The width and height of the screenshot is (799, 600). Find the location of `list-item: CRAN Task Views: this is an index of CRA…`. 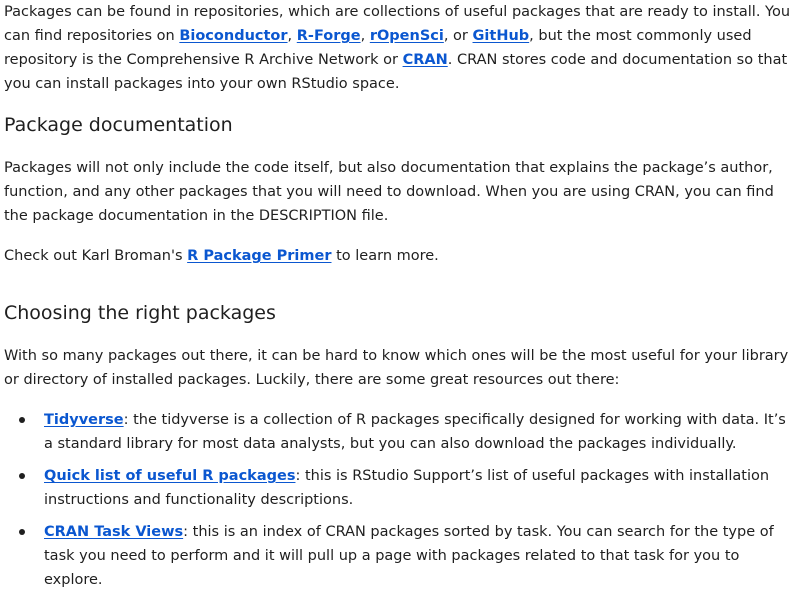

list-item: CRAN Task Views: this is an index of CRA… is located at coordinates (400, 556).